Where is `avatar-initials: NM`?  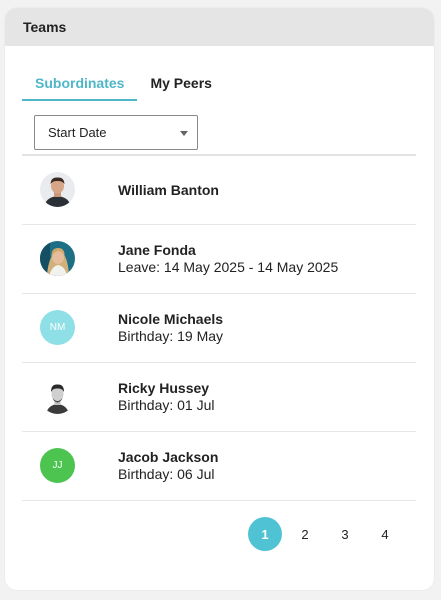
avatar-initials: NM is located at coordinates (57, 327).